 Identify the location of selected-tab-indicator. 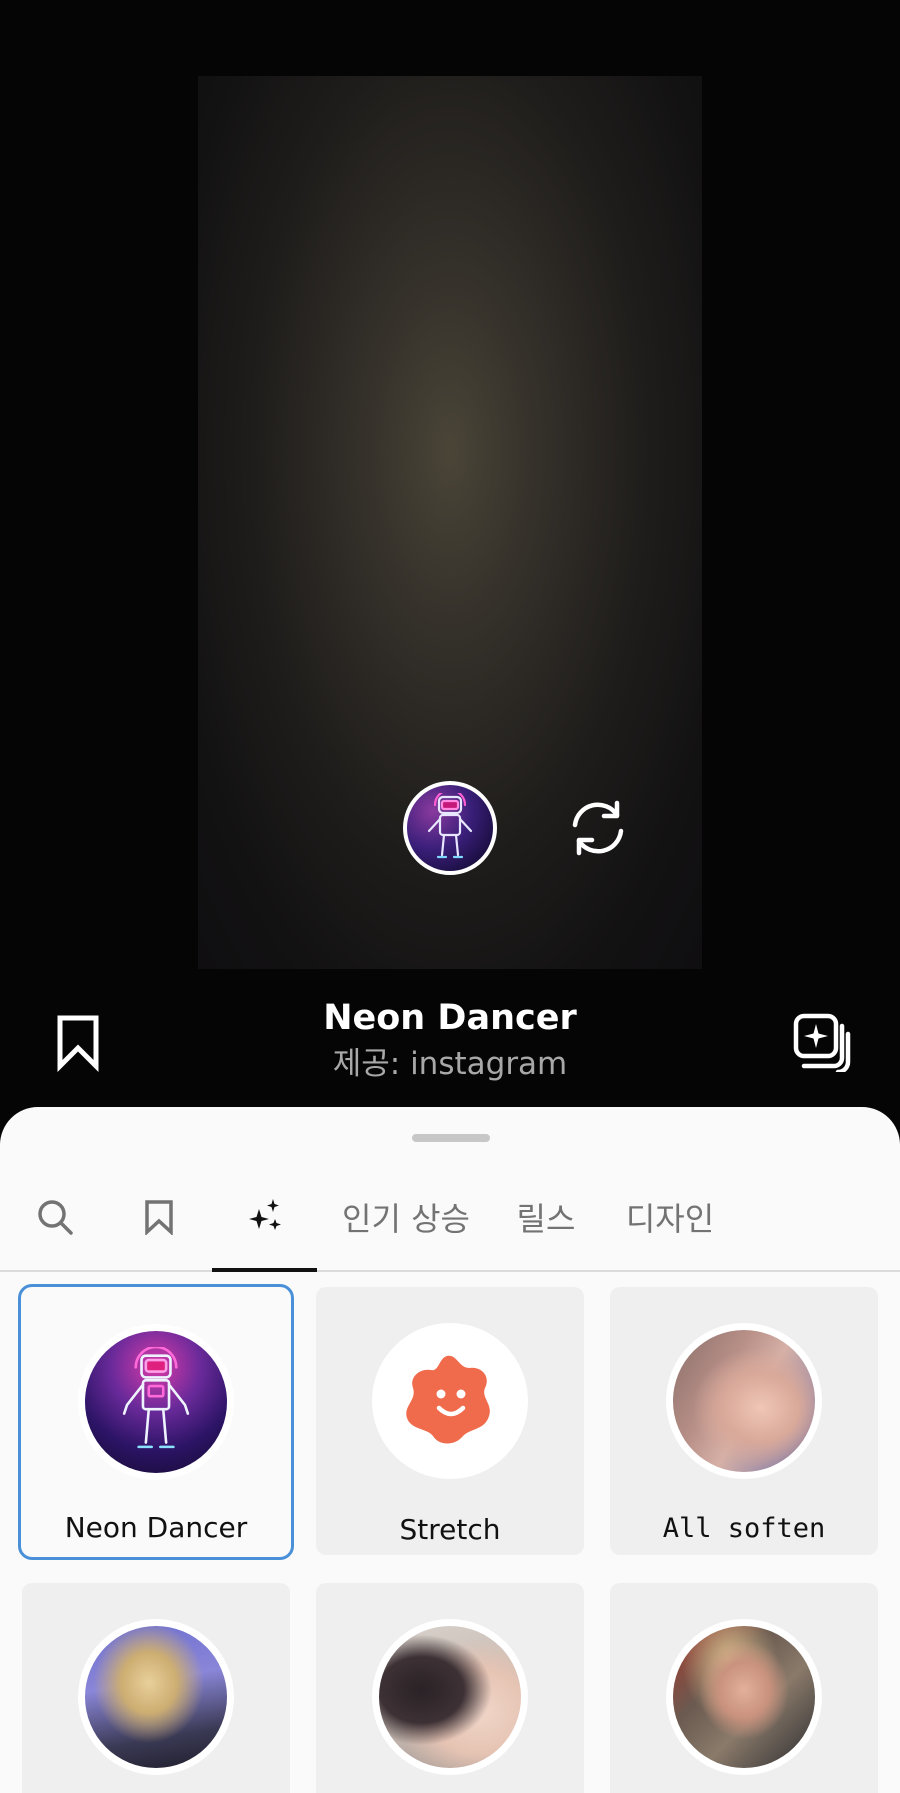
(264, 1270).